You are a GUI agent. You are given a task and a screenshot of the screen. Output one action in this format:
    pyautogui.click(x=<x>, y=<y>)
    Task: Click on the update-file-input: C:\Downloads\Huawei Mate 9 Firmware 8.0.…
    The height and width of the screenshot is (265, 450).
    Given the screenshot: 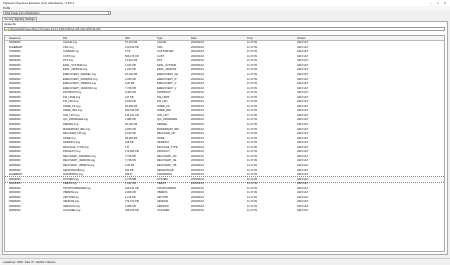 What is the action you would take?
    pyautogui.click(x=224, y=29)
    